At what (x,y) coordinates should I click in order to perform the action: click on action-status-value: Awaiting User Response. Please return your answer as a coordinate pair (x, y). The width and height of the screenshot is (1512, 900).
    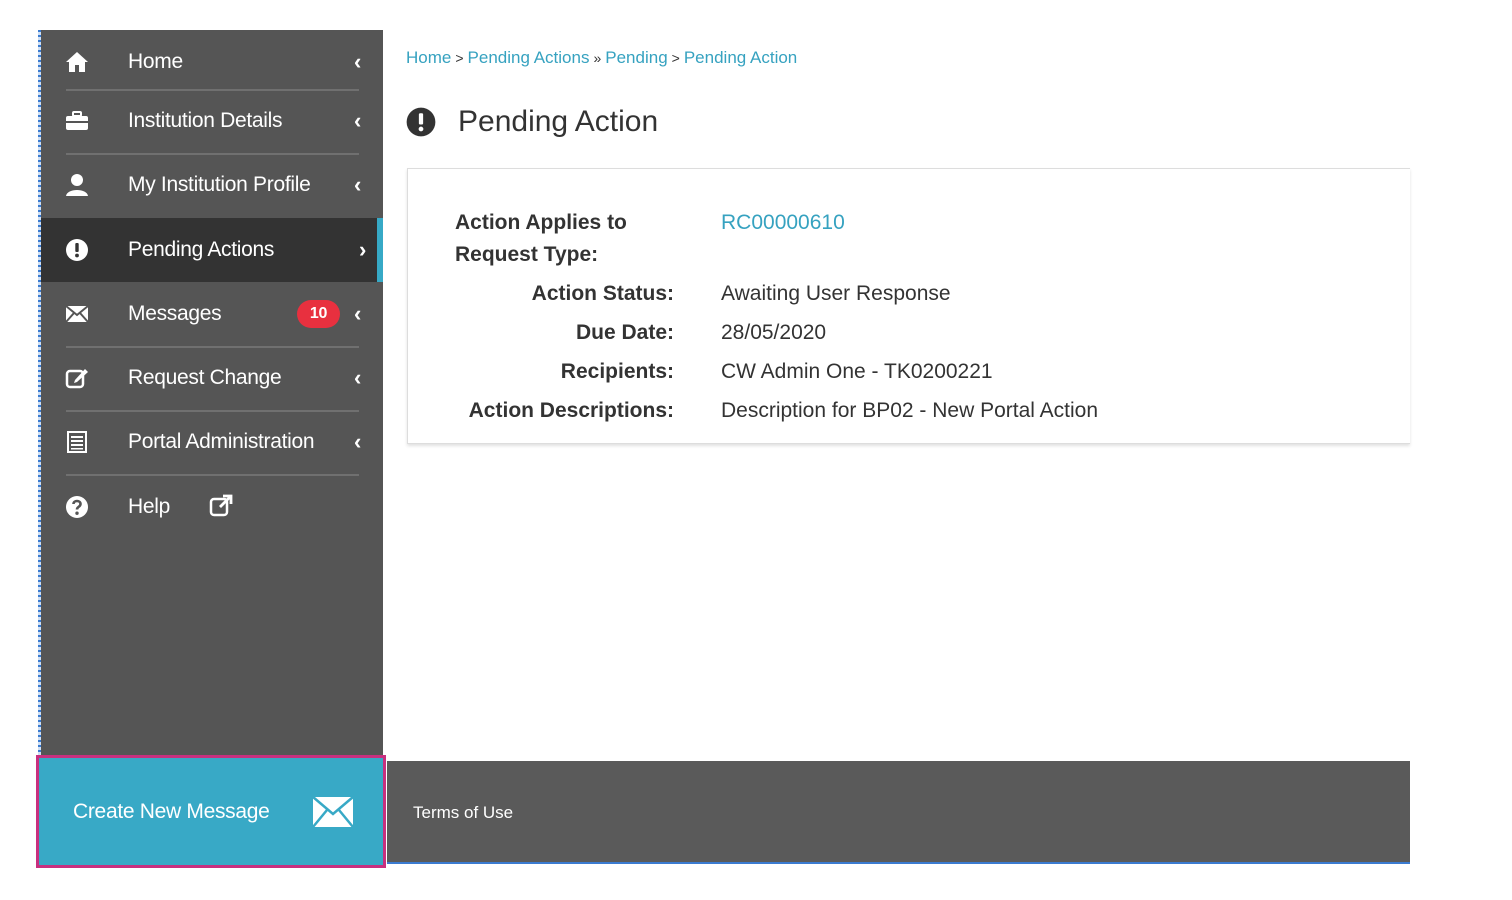
    Looking at the image, I should click on (836, 293).